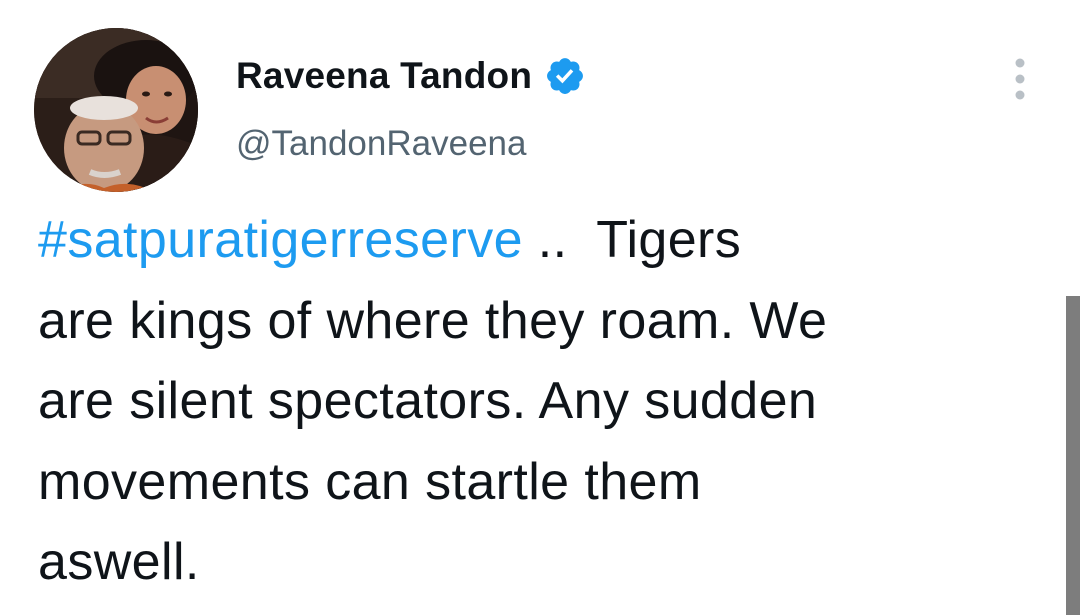  I want to click on author-display-name: Raveena Tandon, so click(384, 76).